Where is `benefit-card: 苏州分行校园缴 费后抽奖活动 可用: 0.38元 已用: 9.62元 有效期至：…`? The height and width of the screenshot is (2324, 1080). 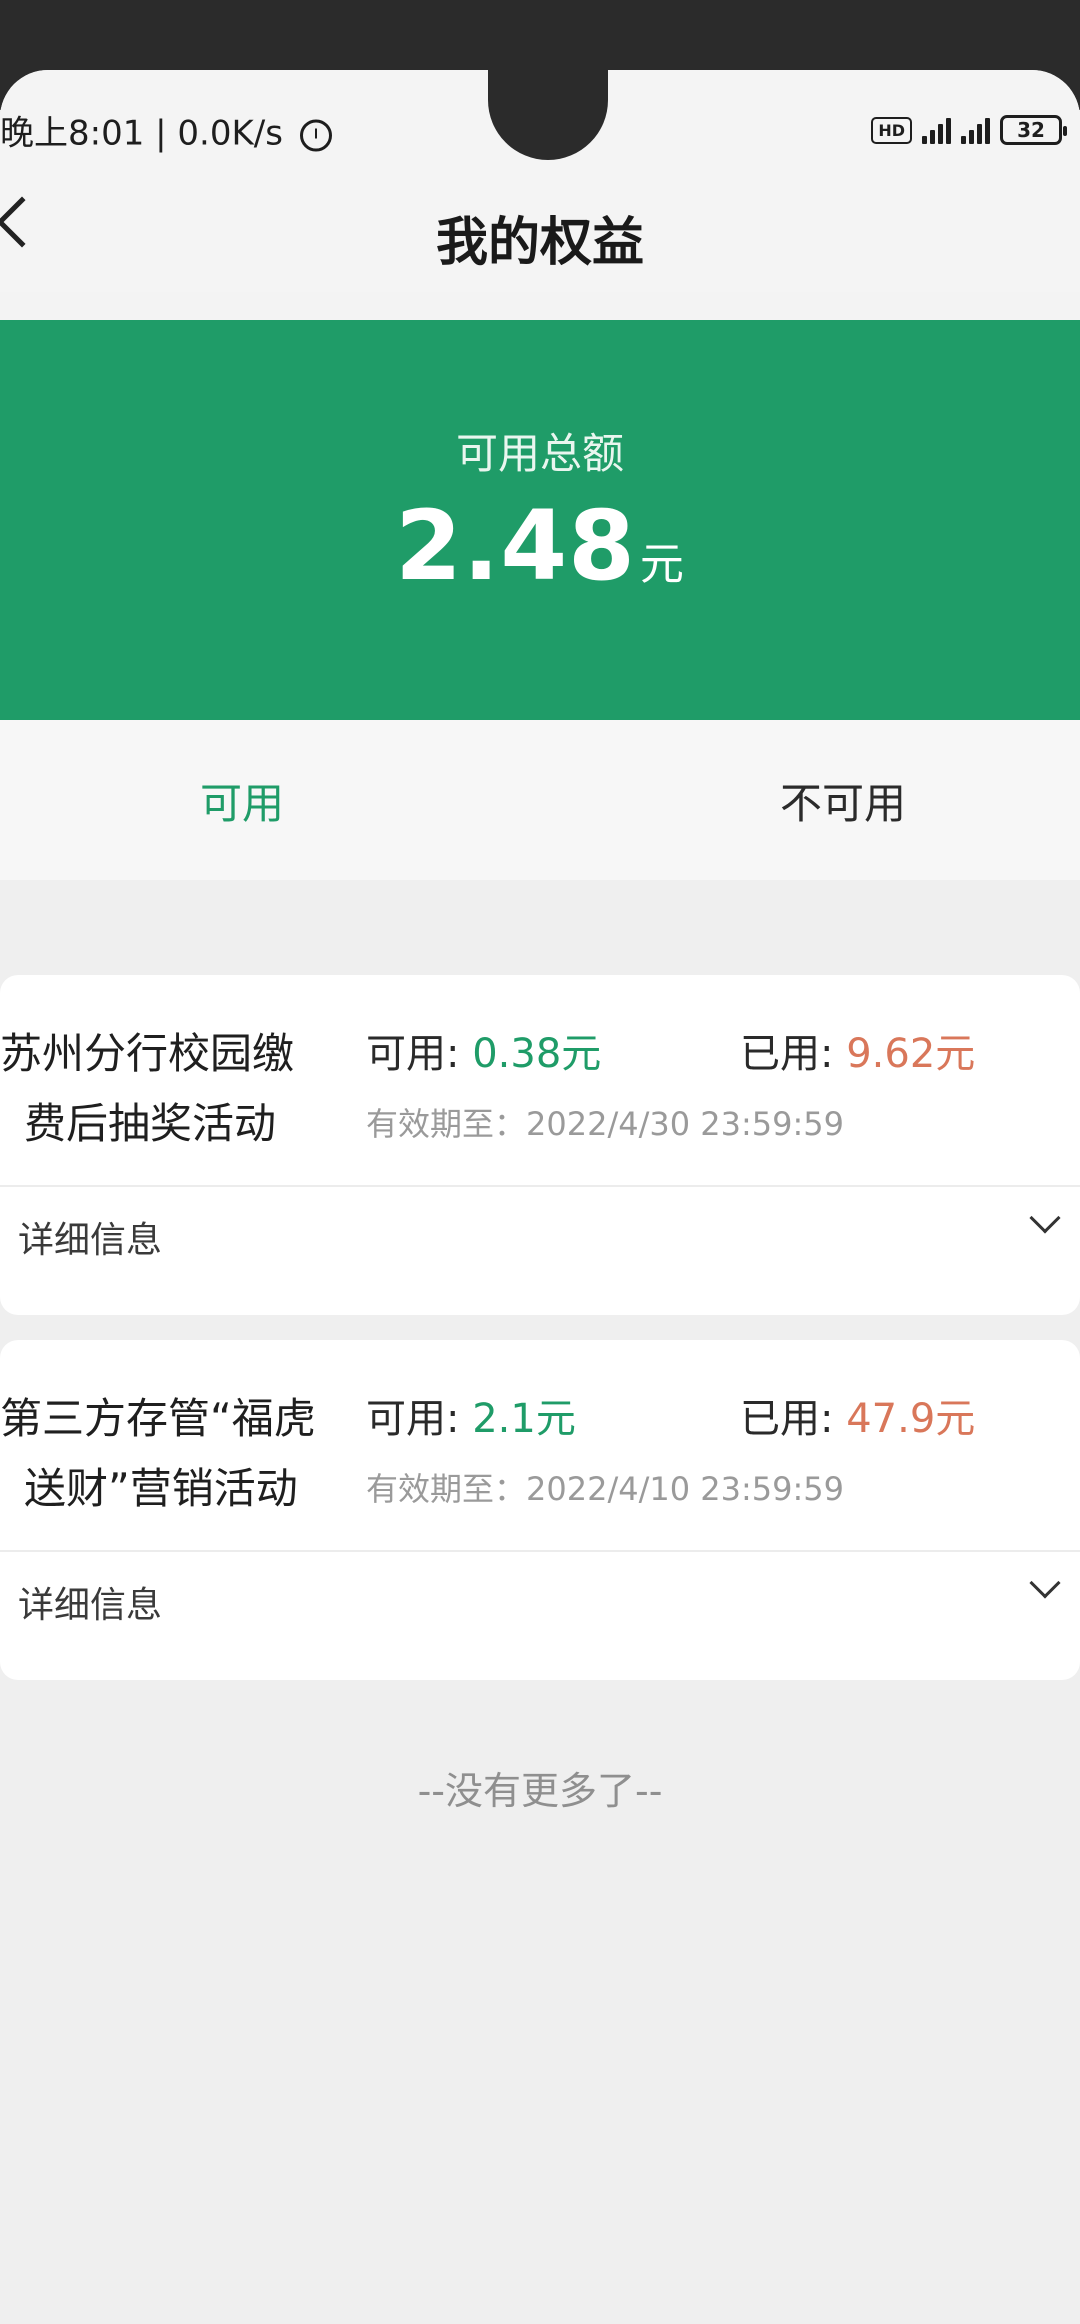 benefit-card: 苏州分行校园缴 费后抽奖活动 可用: 0.38元 已用: 9.62元 有效期至：… is located at coordinates (540, 1145).